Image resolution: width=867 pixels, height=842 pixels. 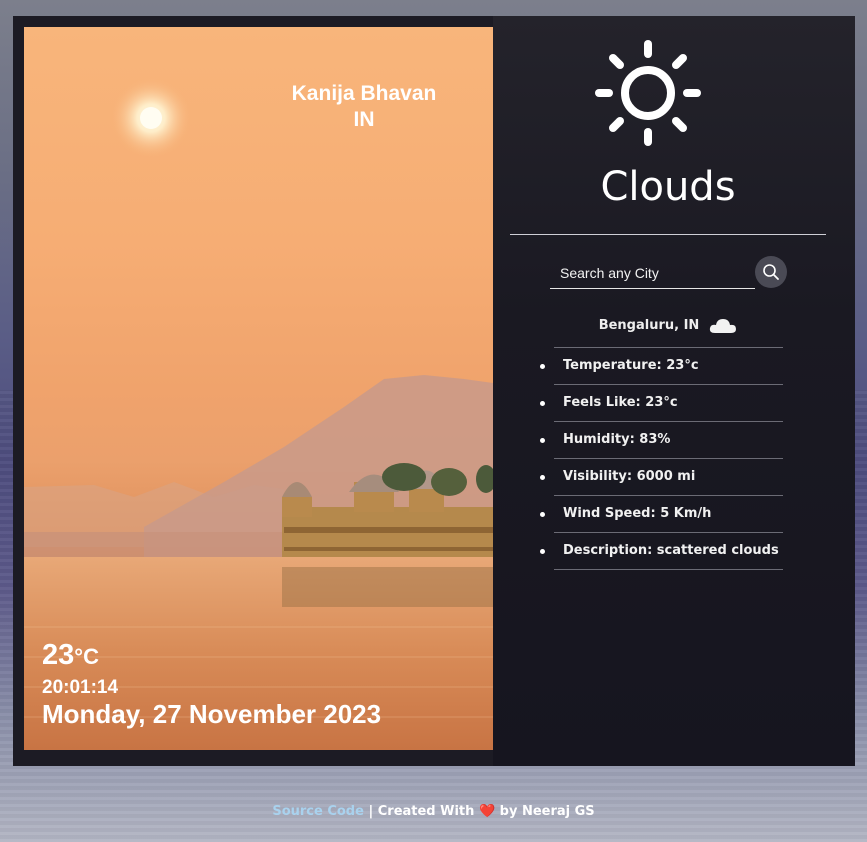 What do you see at coordinates (364, 93) in the screenshot?
I see `location-name: Kanija Bhavan` at bounding box center [364, 93].